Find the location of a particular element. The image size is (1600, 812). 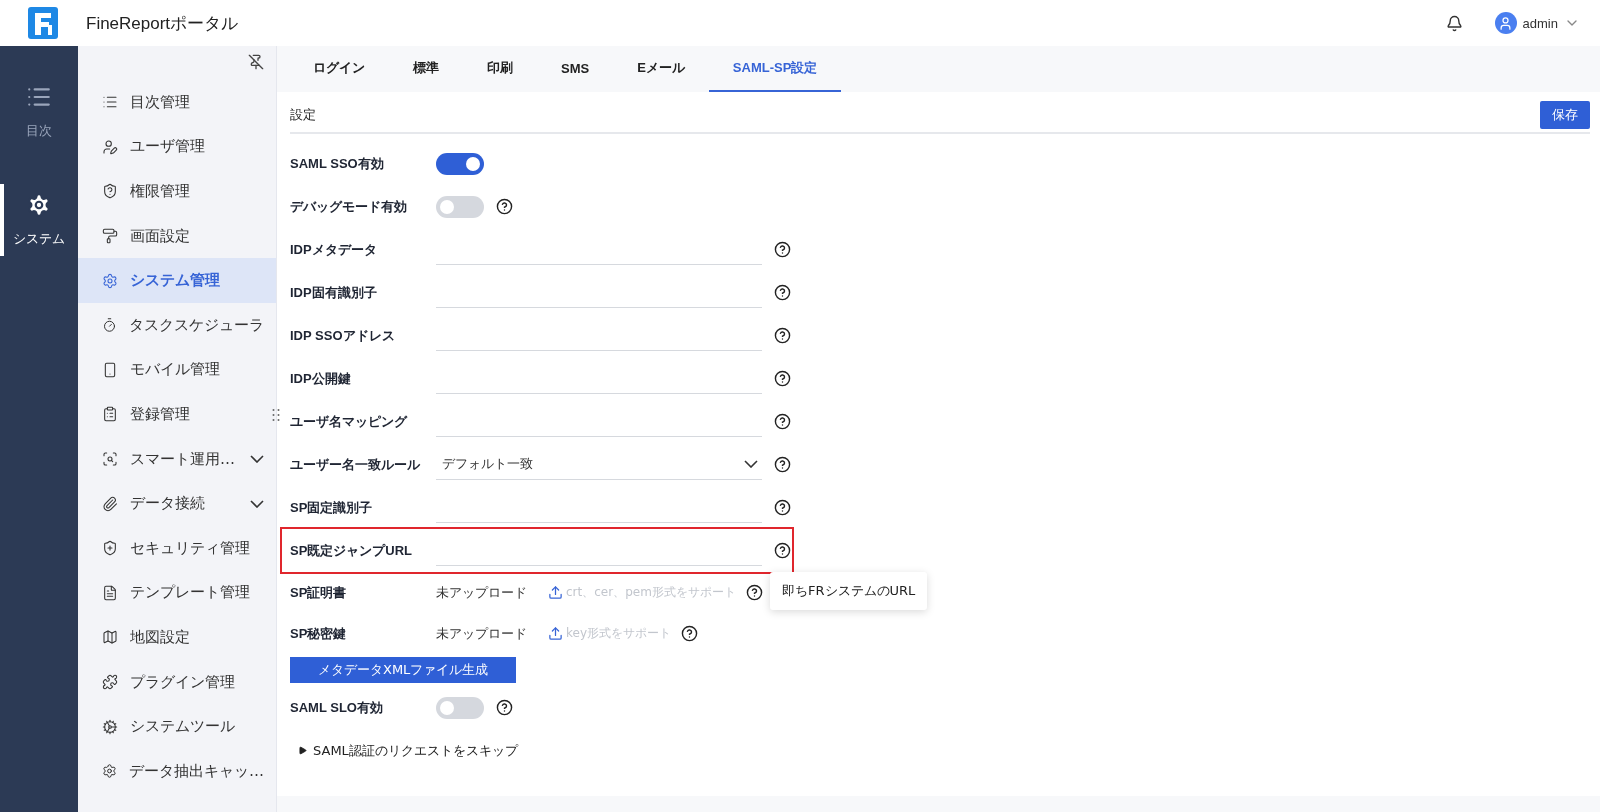

user-icon is located at coordinates (110, 146).